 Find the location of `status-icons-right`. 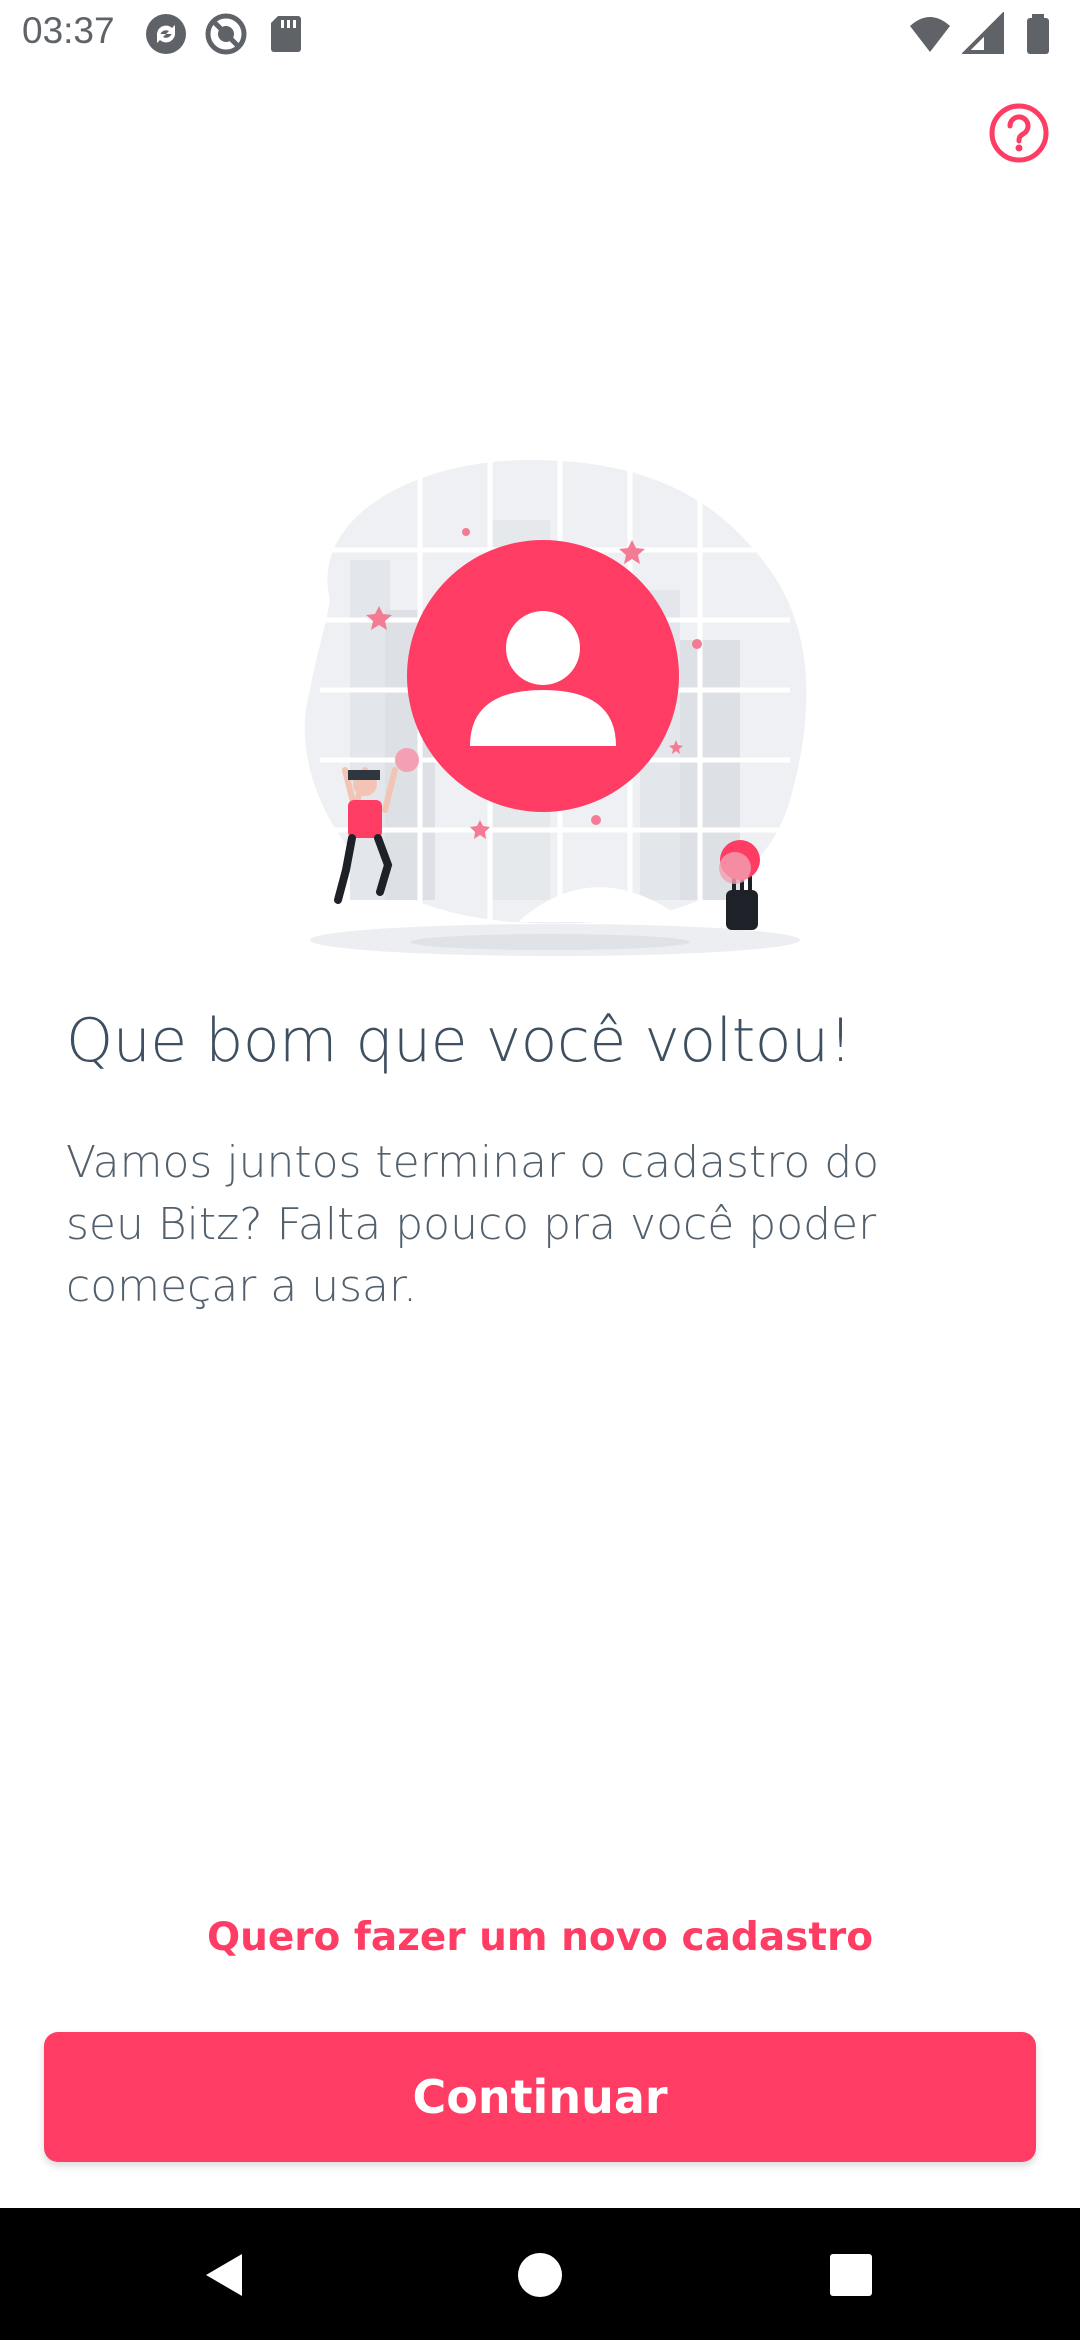

status-icons-right is located at coordinates (984, 34).